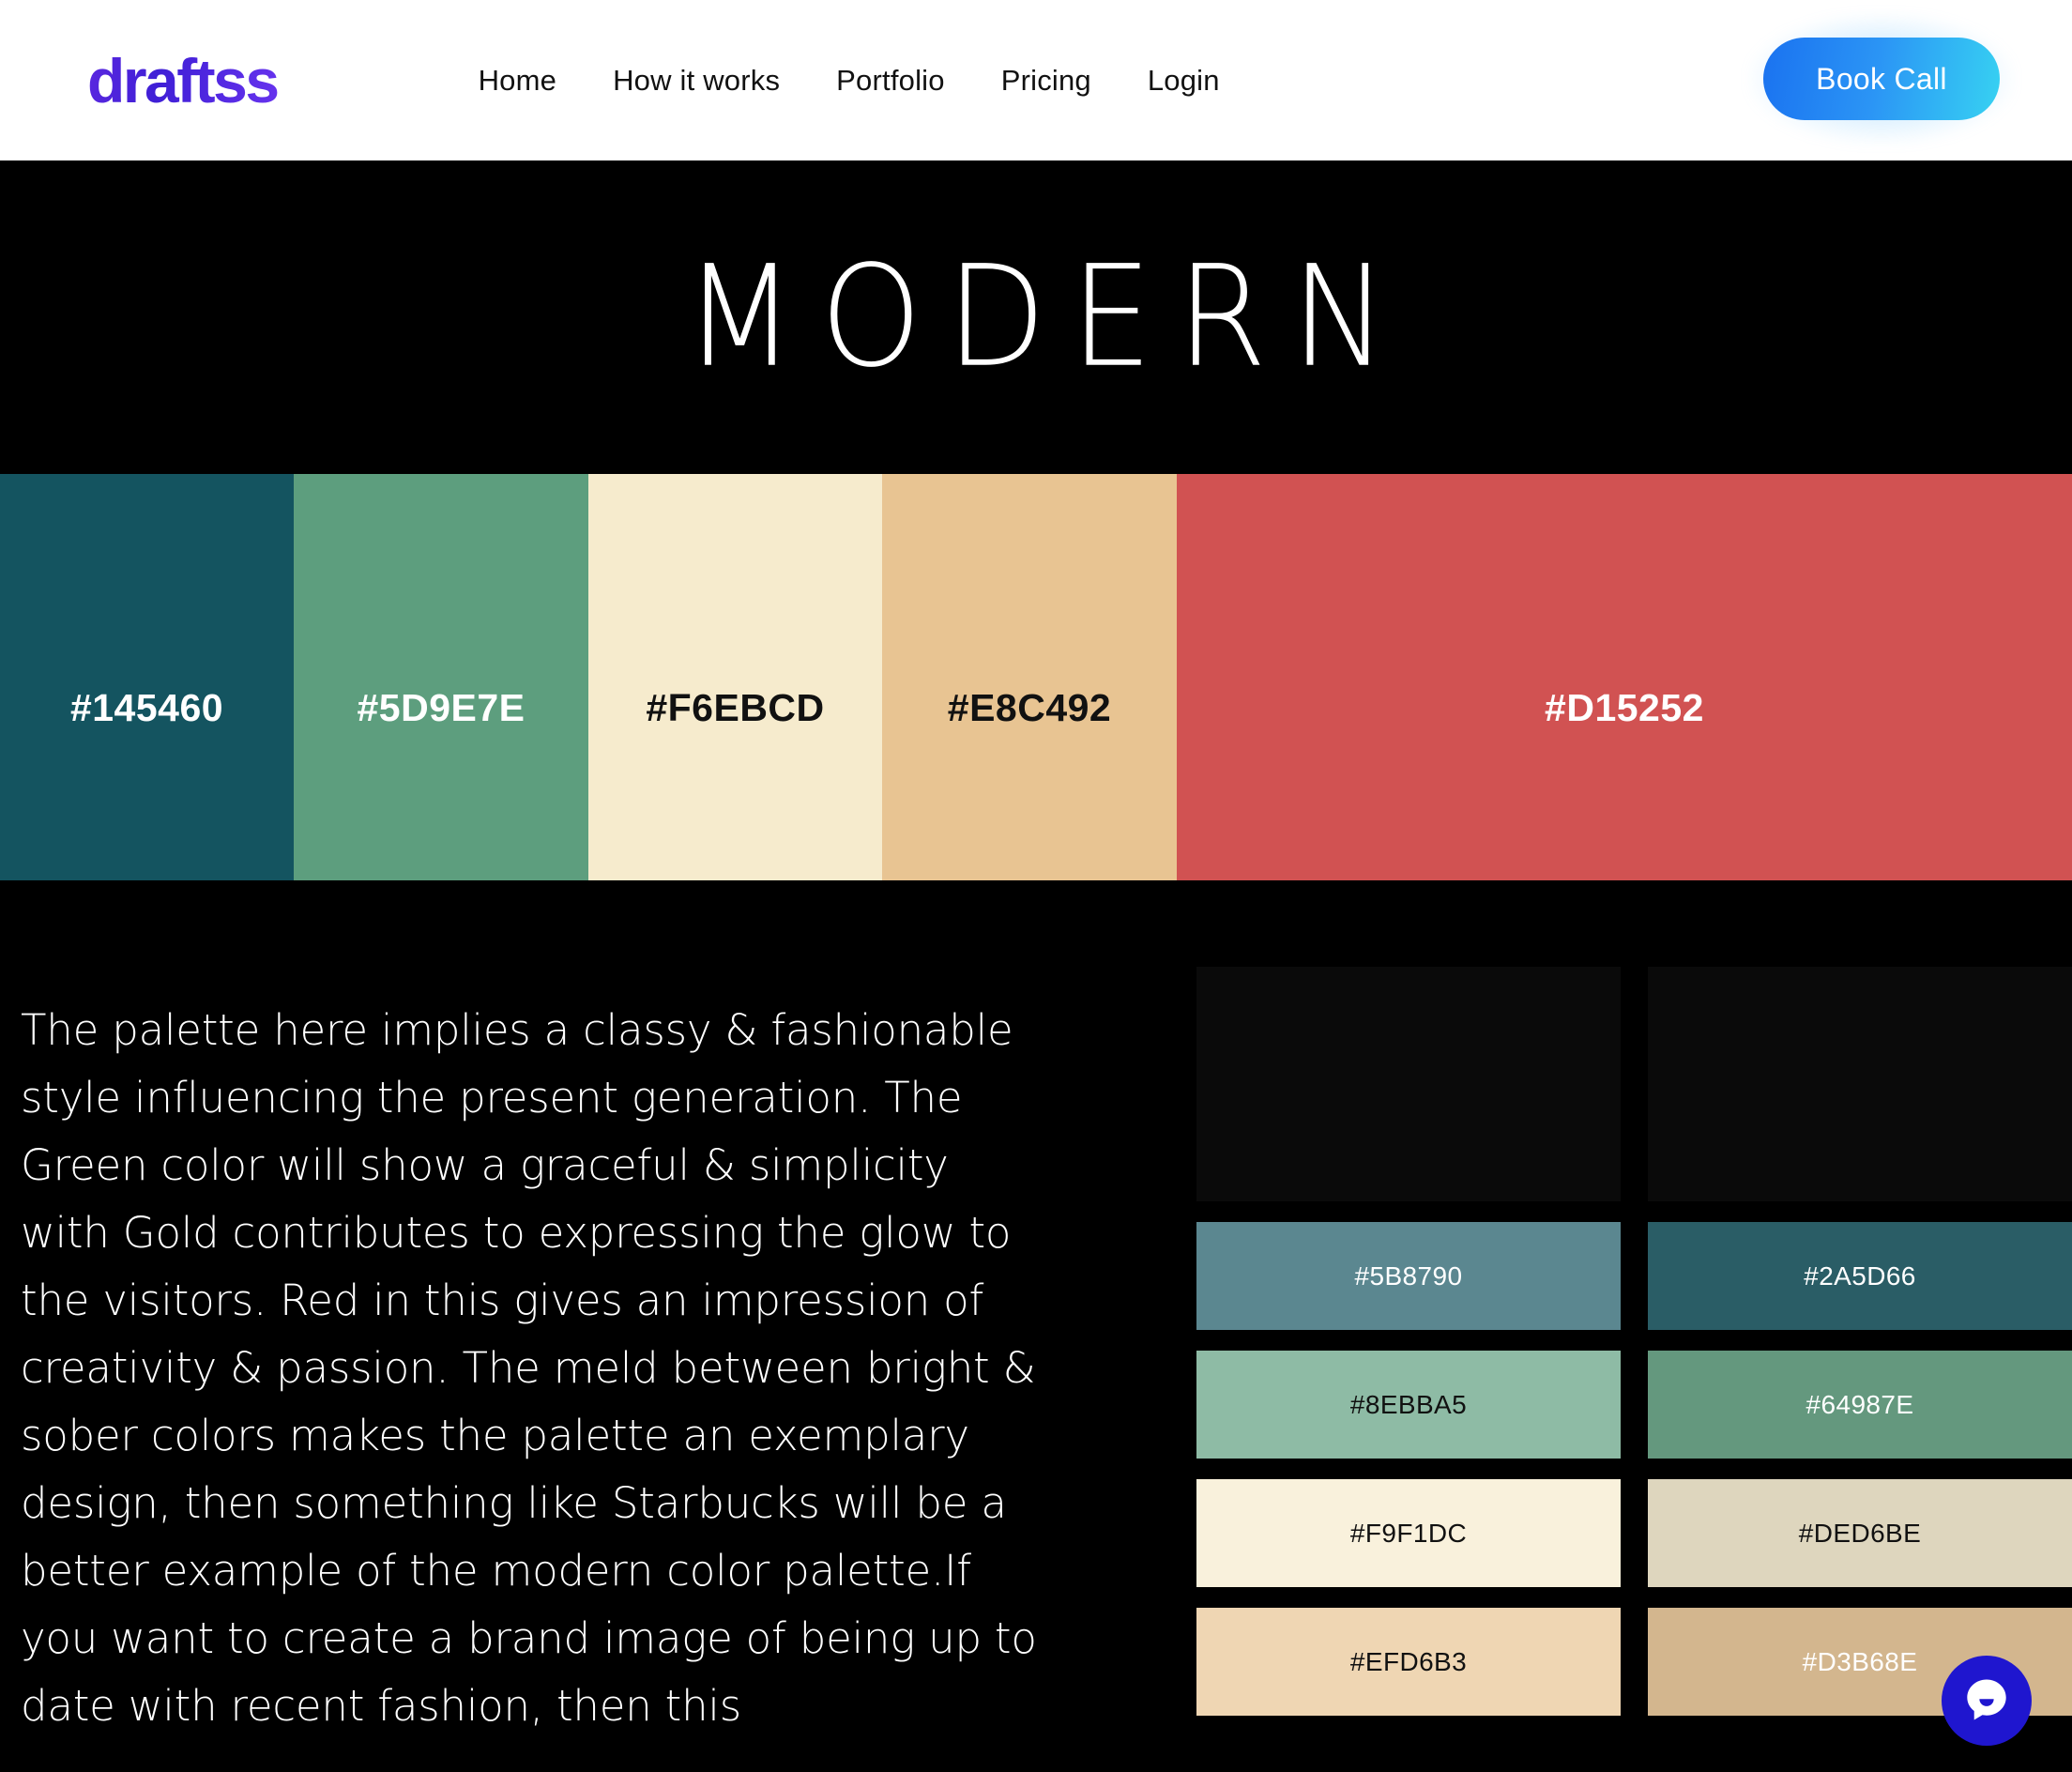 The height and width of the screenshot is (1772, 2072). I want to click on palette-swatch: #F6EBCD, so click(735, 677).